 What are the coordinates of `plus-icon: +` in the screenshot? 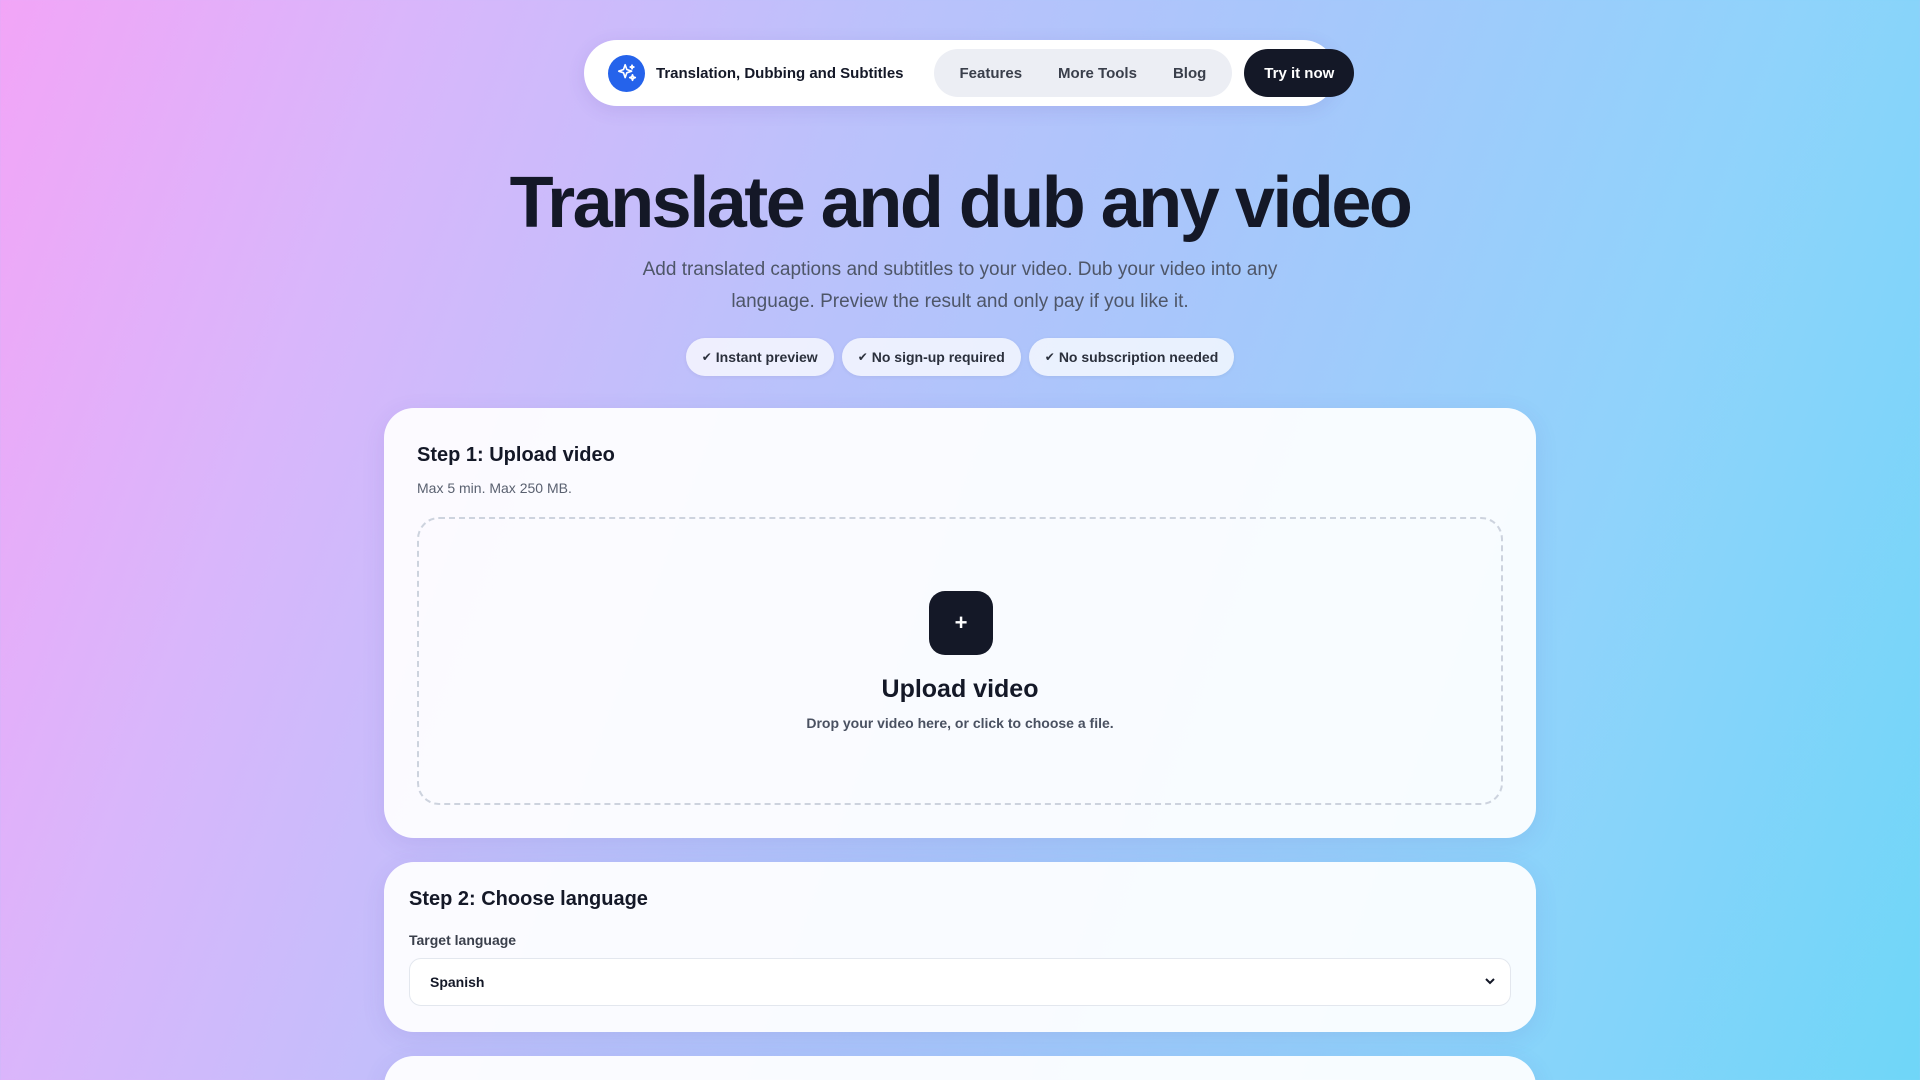 It's located at (961, 623).